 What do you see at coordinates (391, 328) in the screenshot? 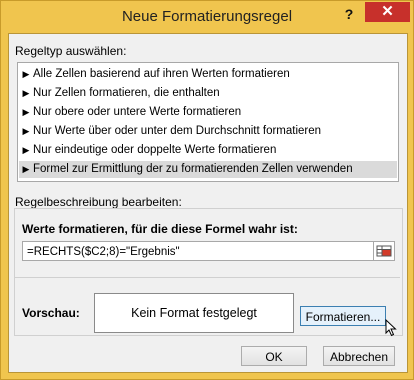
I see `mouse-pointer-icon` at bounding box center [391, 328].